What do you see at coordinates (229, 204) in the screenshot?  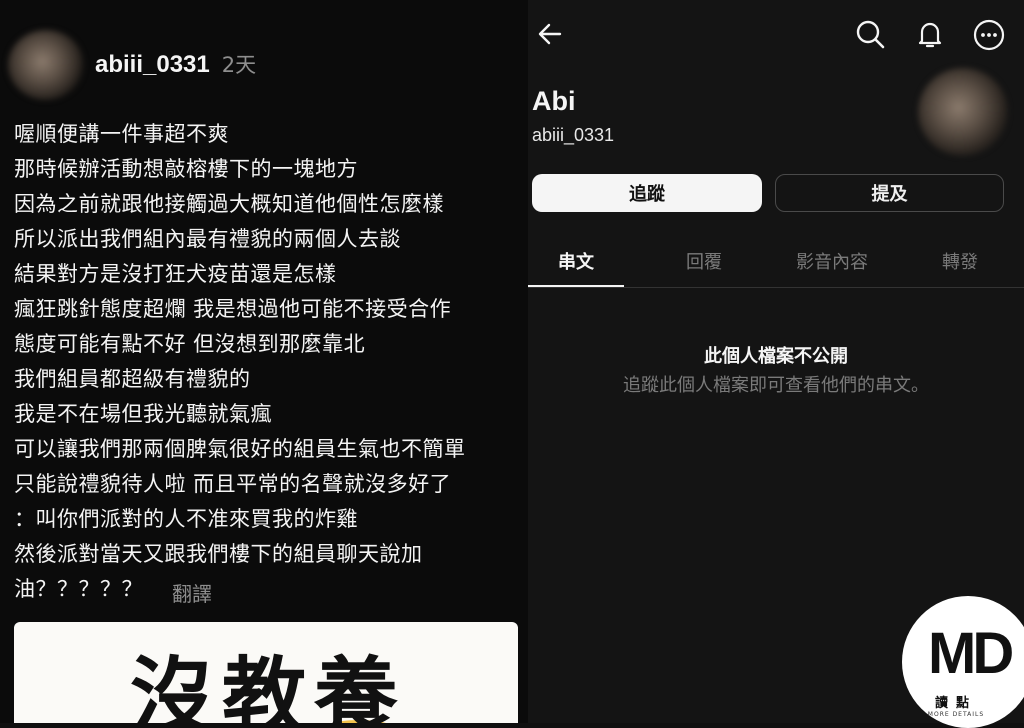 I see `post-line: 因為之前就跟他接觸過大概知道他個性怎麼樣` at bounding box center [229, 204].